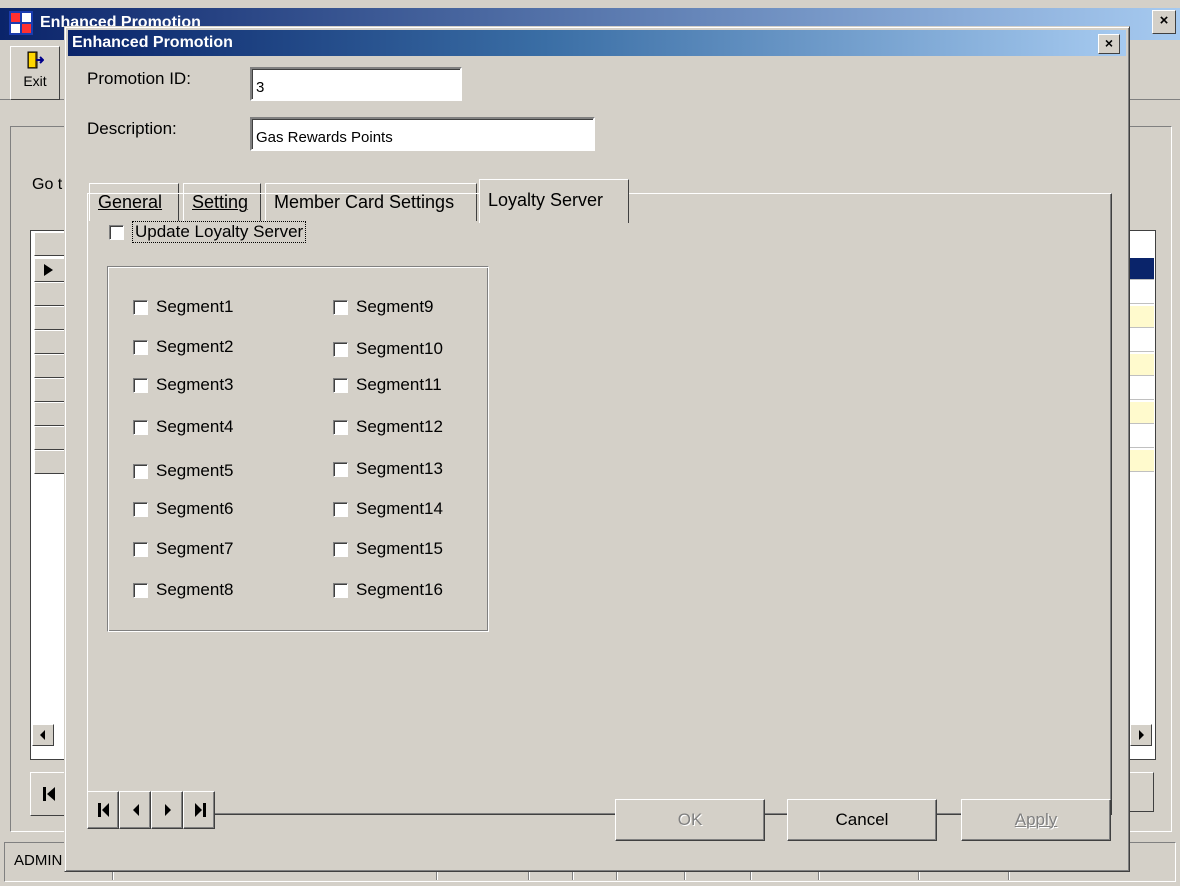  I want to click on scroll-left-button, so click(43, 735).